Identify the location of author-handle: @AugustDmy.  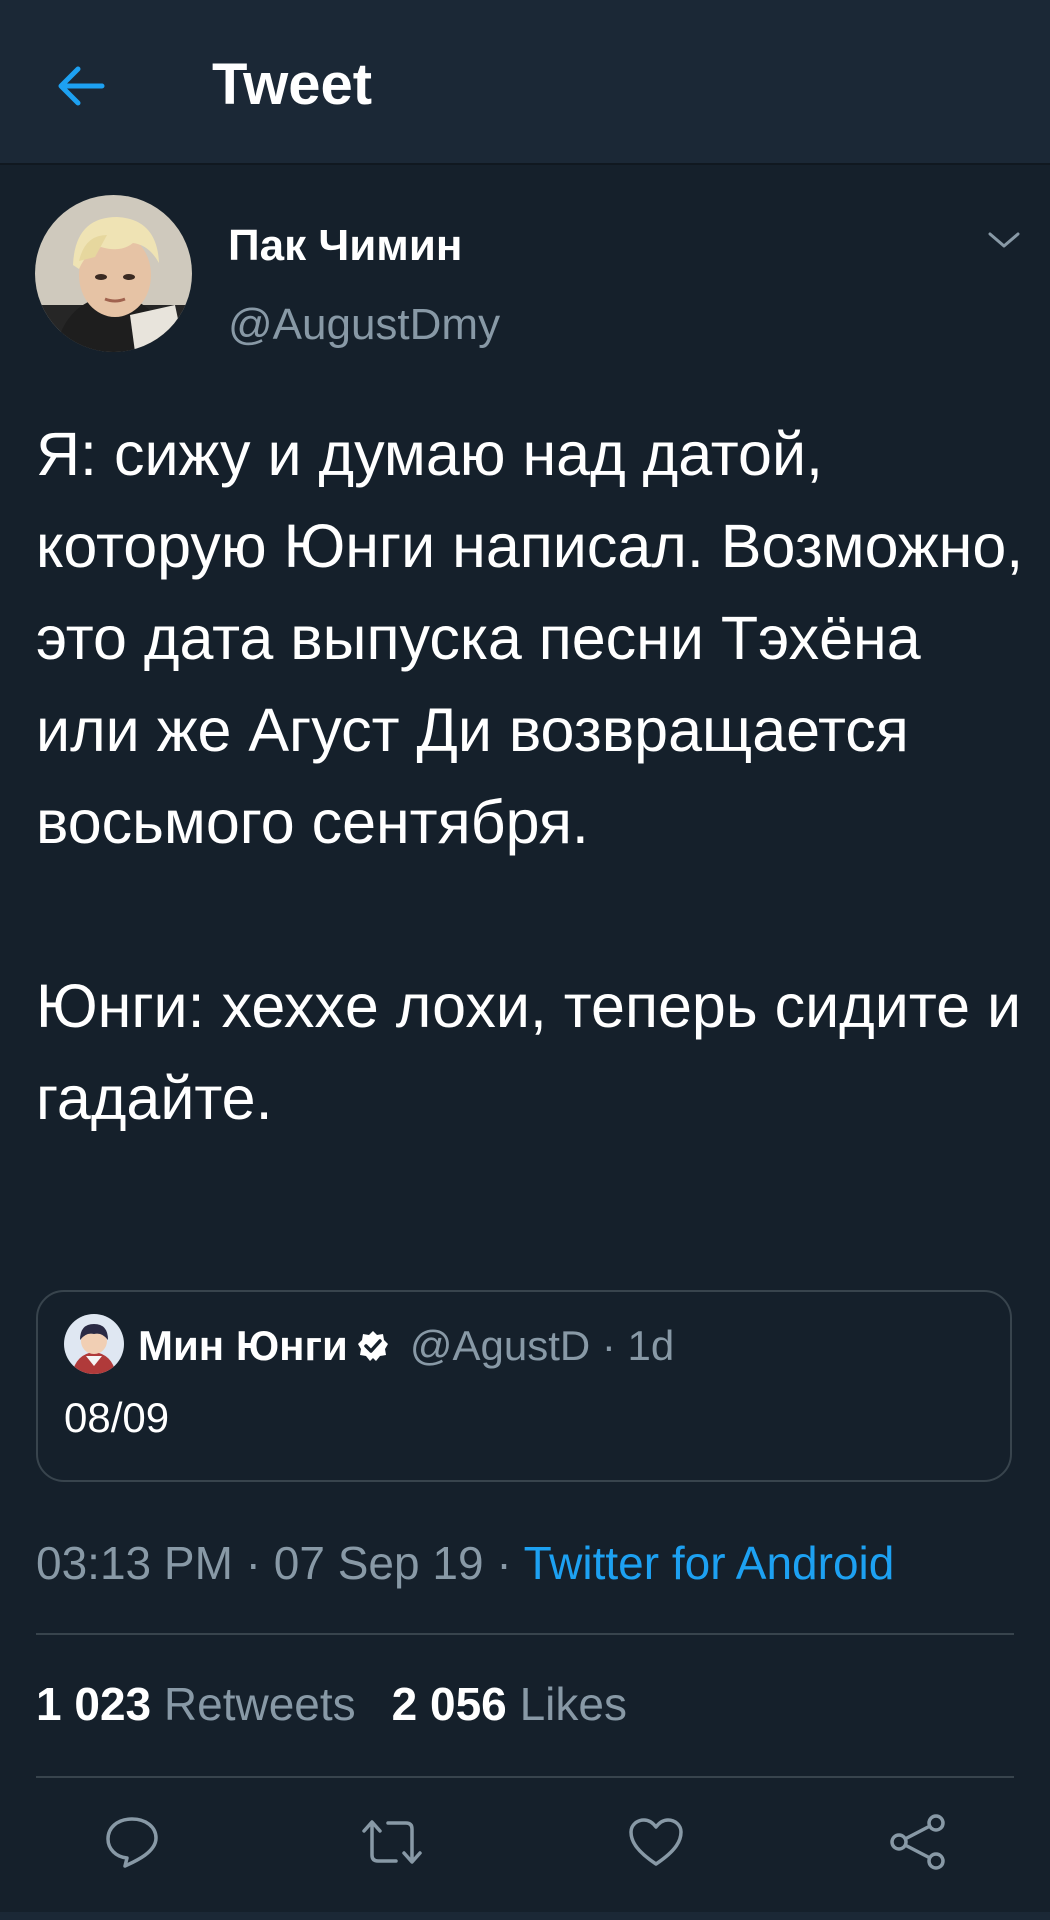
(364, 325).